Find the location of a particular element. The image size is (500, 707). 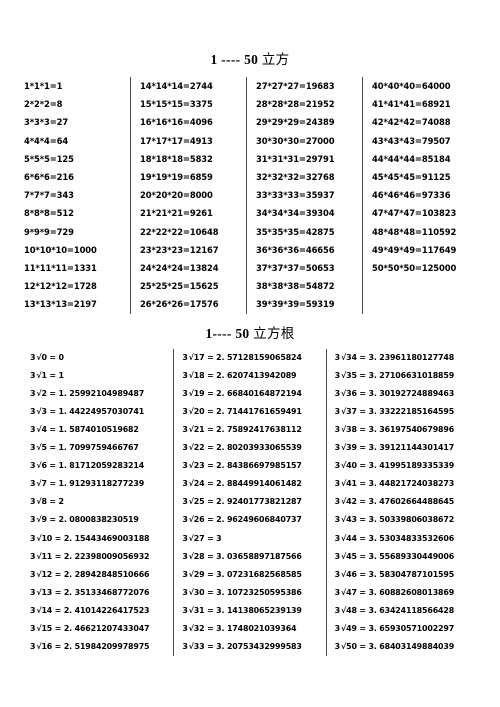

cube-cell: 24*24*24=13824 is located at coordinates (179, 268).